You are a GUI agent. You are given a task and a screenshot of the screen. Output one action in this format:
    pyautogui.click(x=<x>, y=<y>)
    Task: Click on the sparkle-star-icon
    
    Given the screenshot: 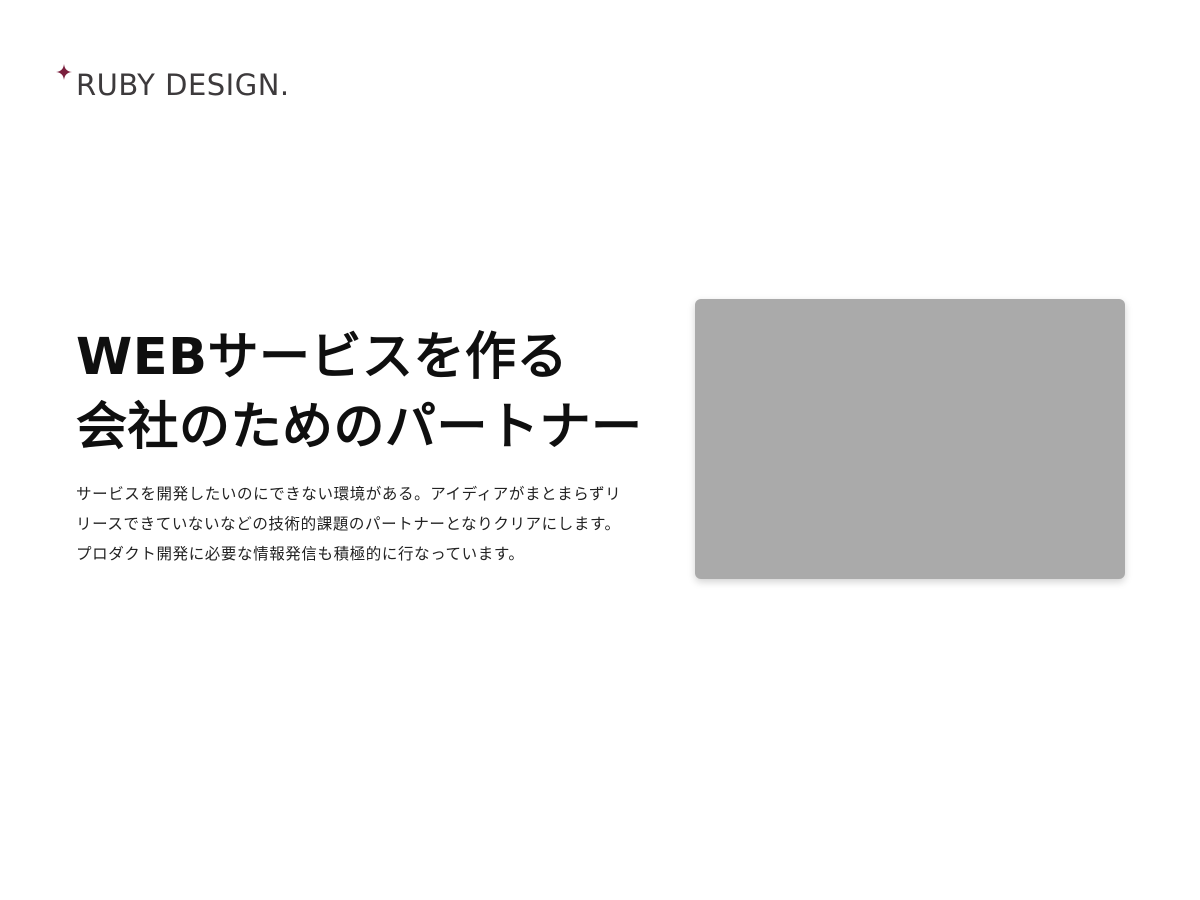 What is the action you would take?
    pyautogui.click(x=64, y=72)
    